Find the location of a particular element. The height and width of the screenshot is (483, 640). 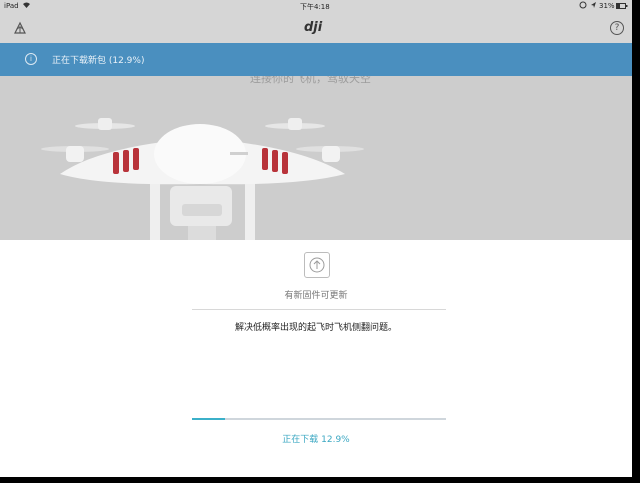

device-label: iPad is located at coordinates (11, 6).